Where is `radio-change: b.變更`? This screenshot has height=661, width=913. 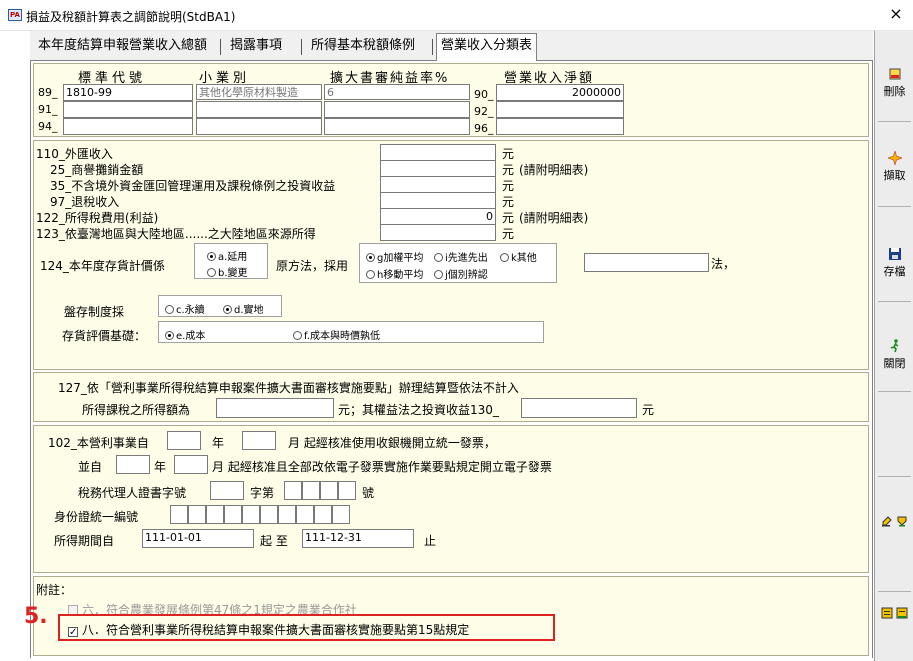 radio-change: b.變更 is located at coordinates (227, 271).